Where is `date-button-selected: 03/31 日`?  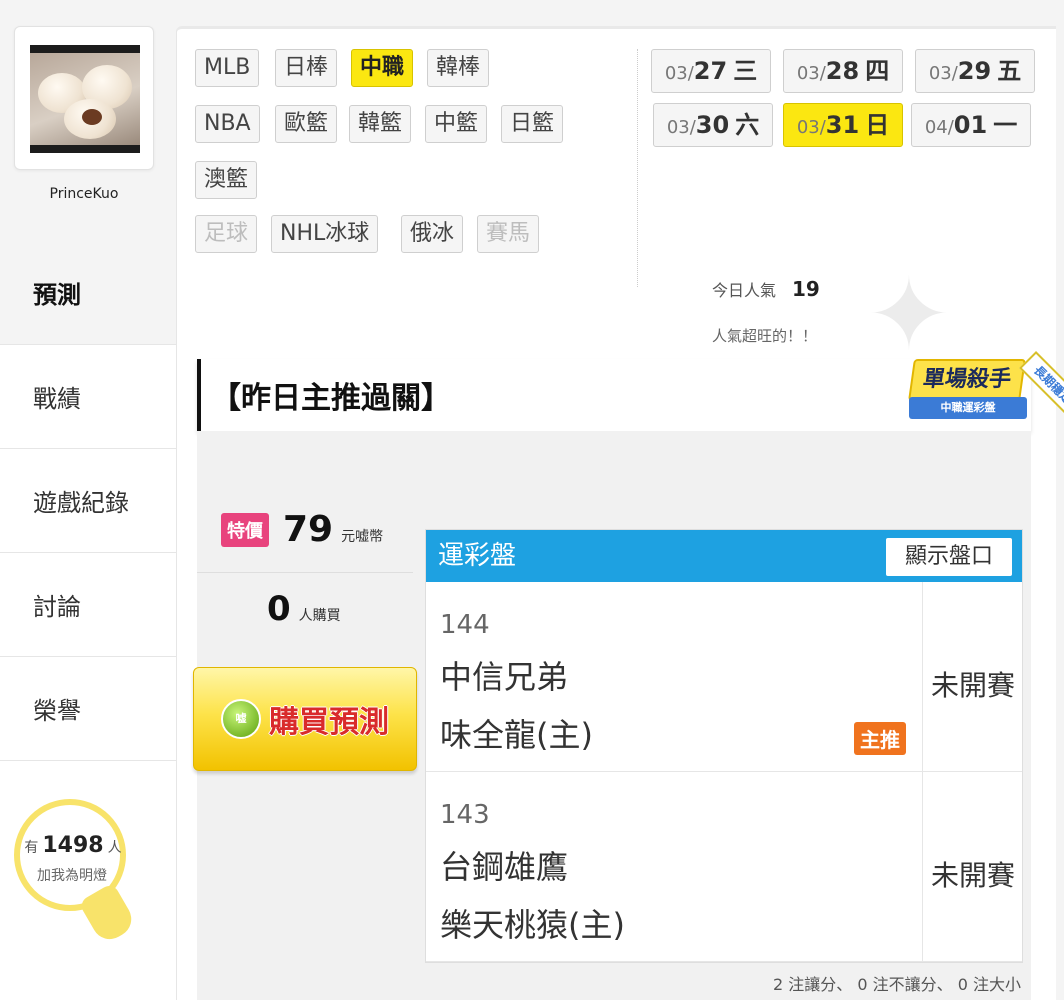
date-button-selected: 03/31 日 is located at coordinates (843, 125).